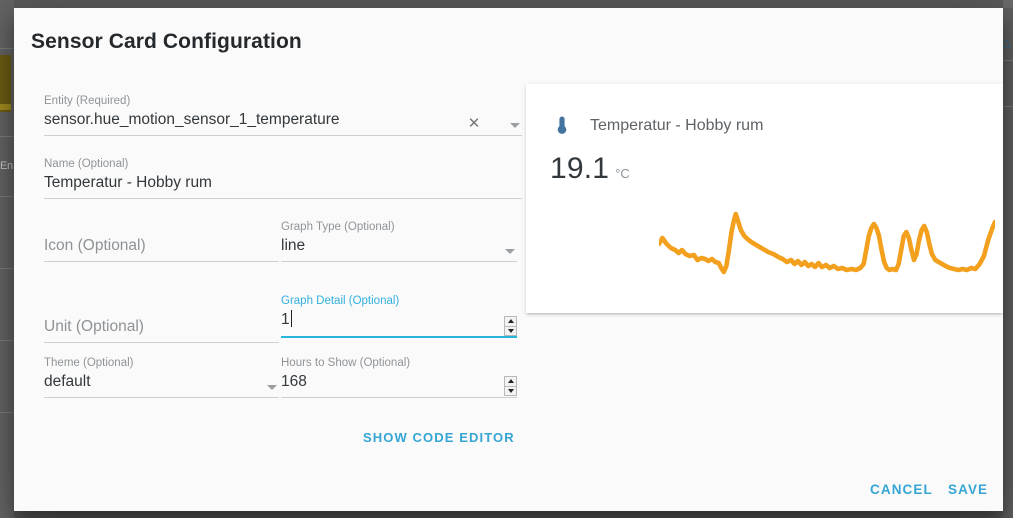 This screenshot has width=1013, height=518. I want to click on theme-field: Theme (Optional) default, so click(161, 377).